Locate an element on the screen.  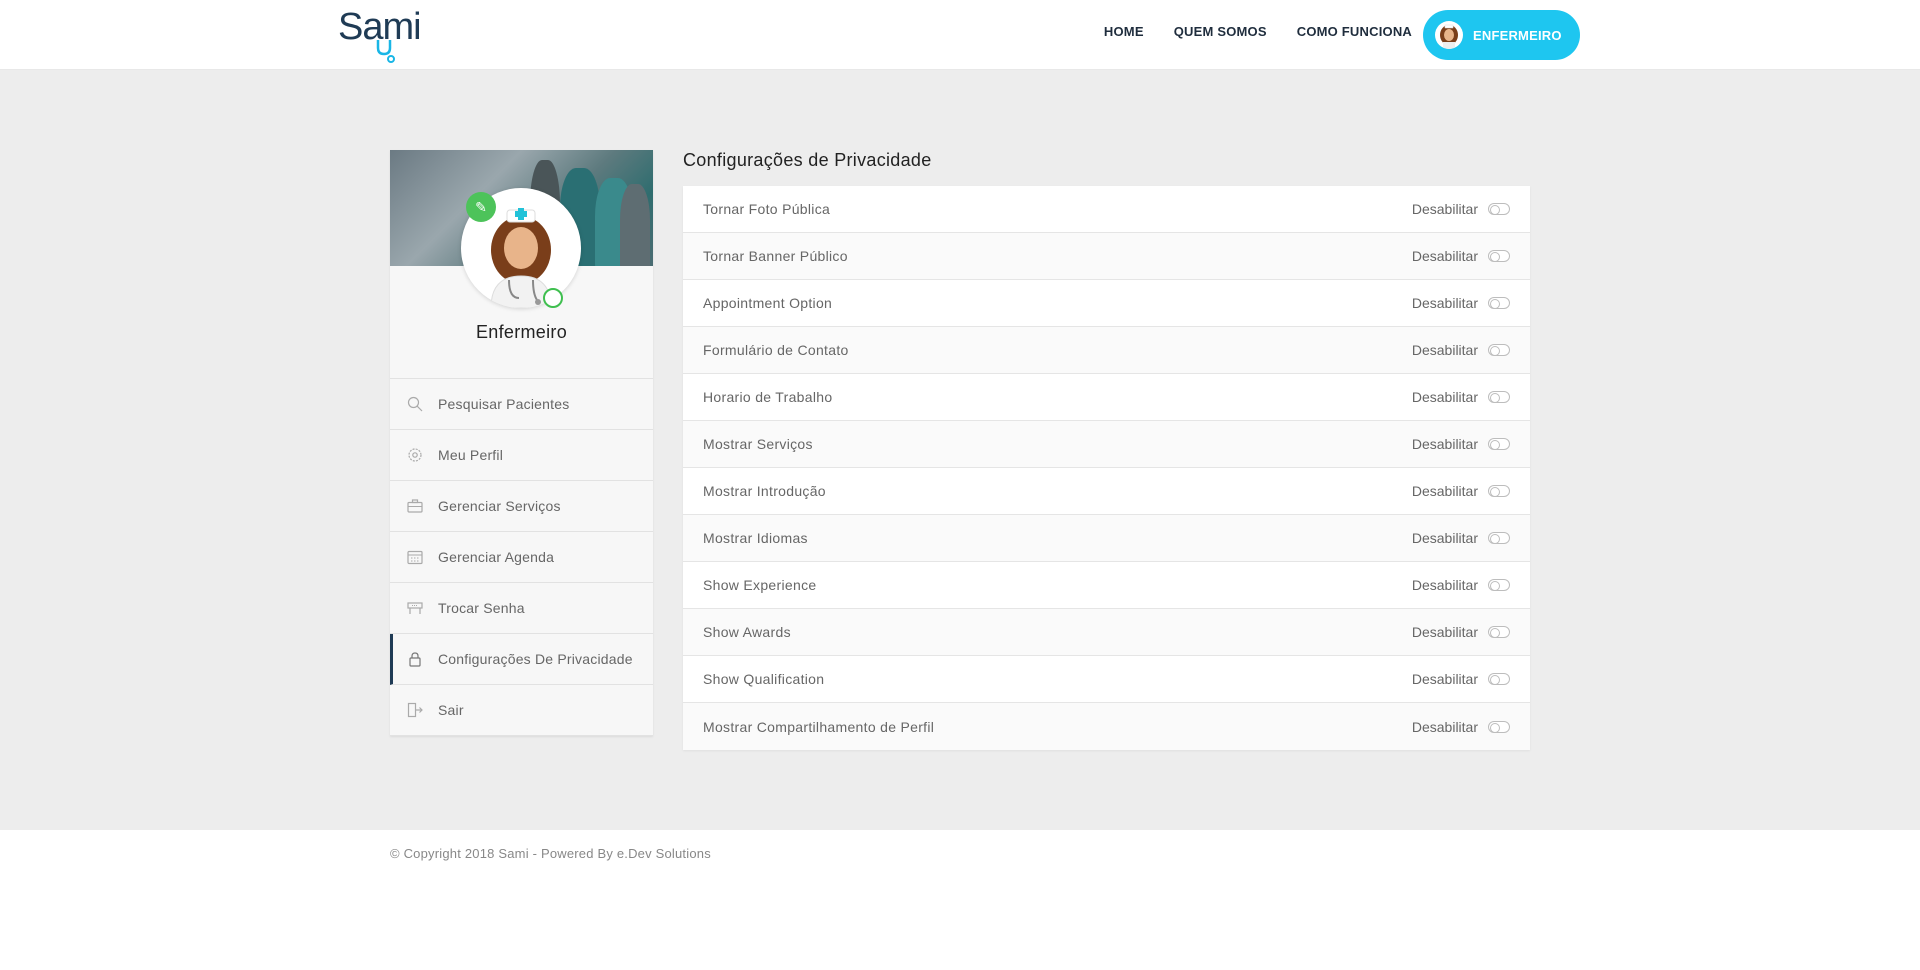
sidebar-item-label: Configurações De Privacidade is located at coordinates (535, 659).